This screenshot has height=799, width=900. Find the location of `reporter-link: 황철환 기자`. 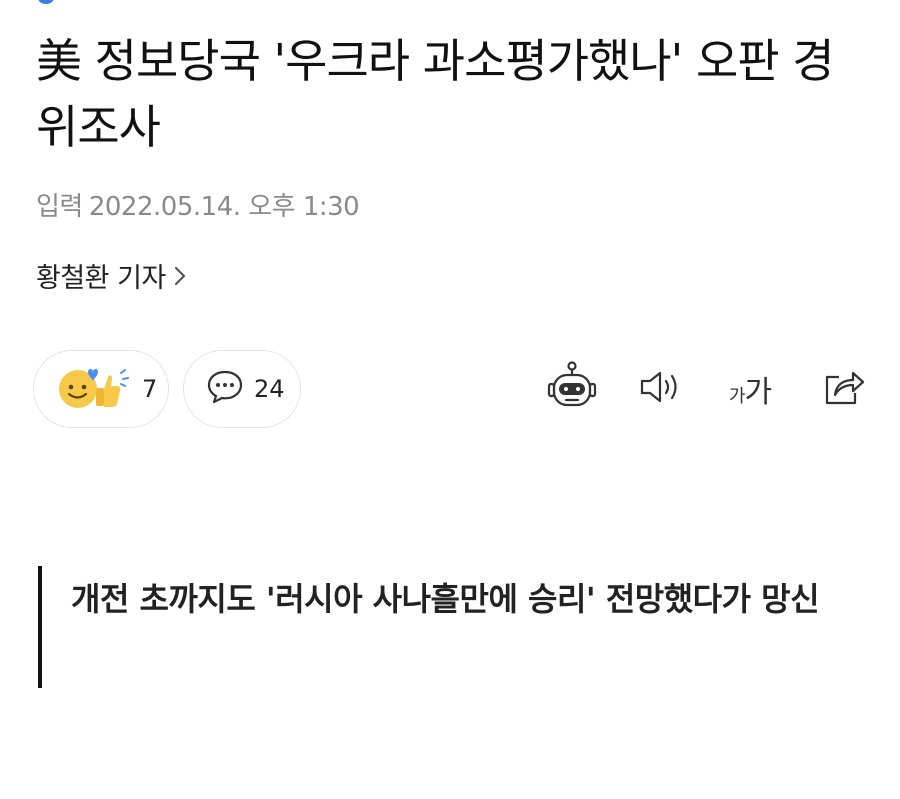

reporter-link: 황철환 기자 is located at coordinates (111, 275).